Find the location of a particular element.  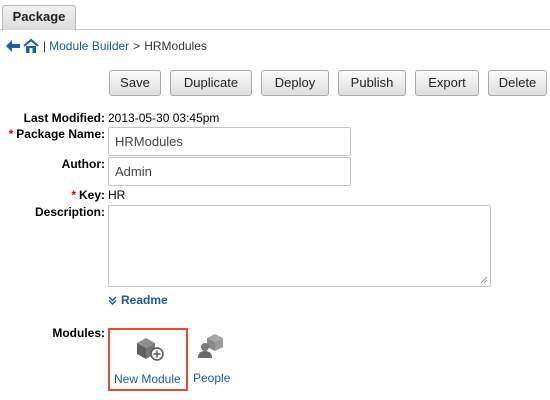

breadcrumb: | Module Builder > HRModules is located at coordinates (105, 46).